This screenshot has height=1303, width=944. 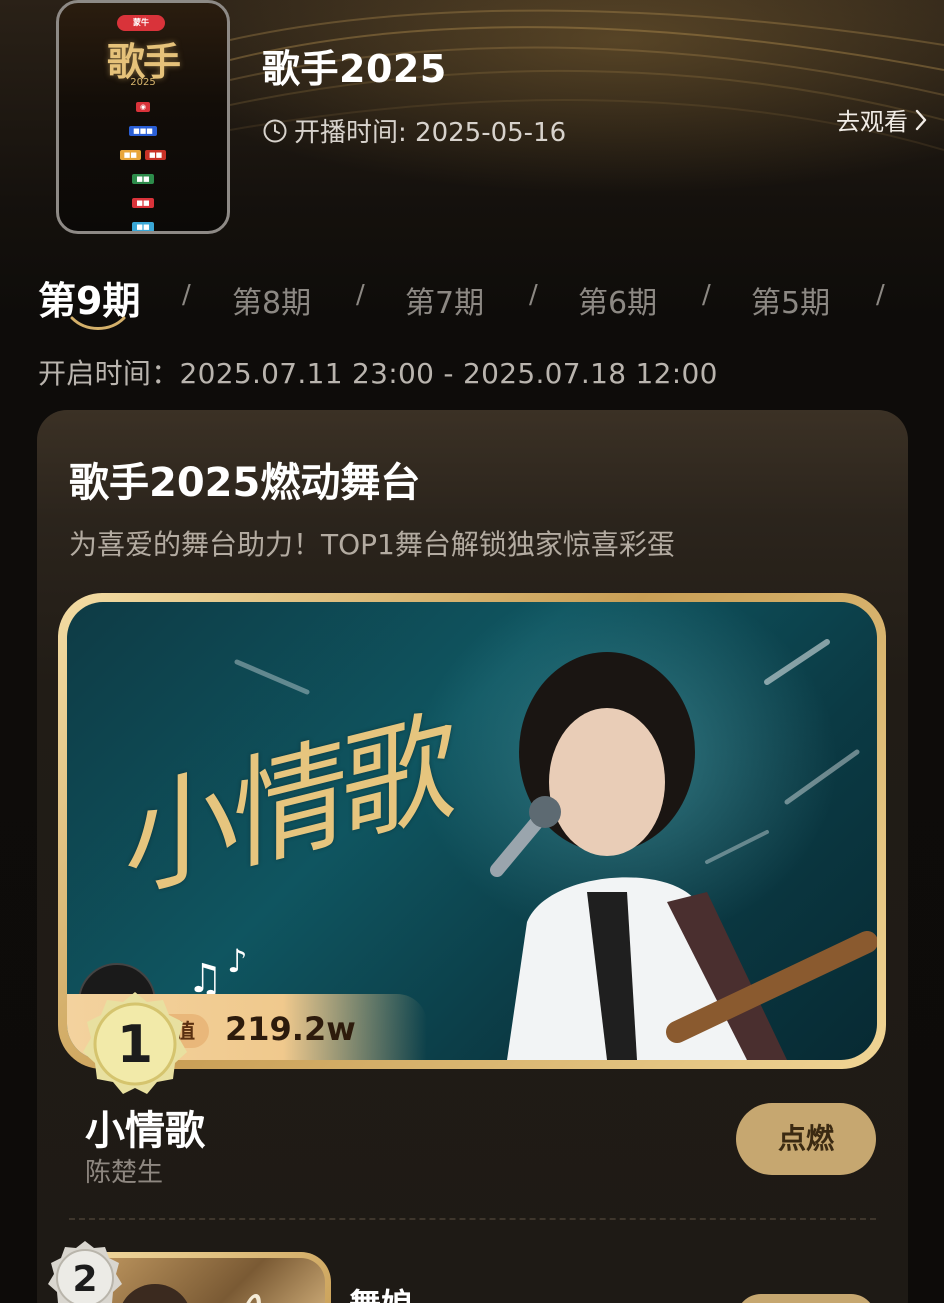 I want to click on sponsor-logo: ◉, so click(x=143, y=107).